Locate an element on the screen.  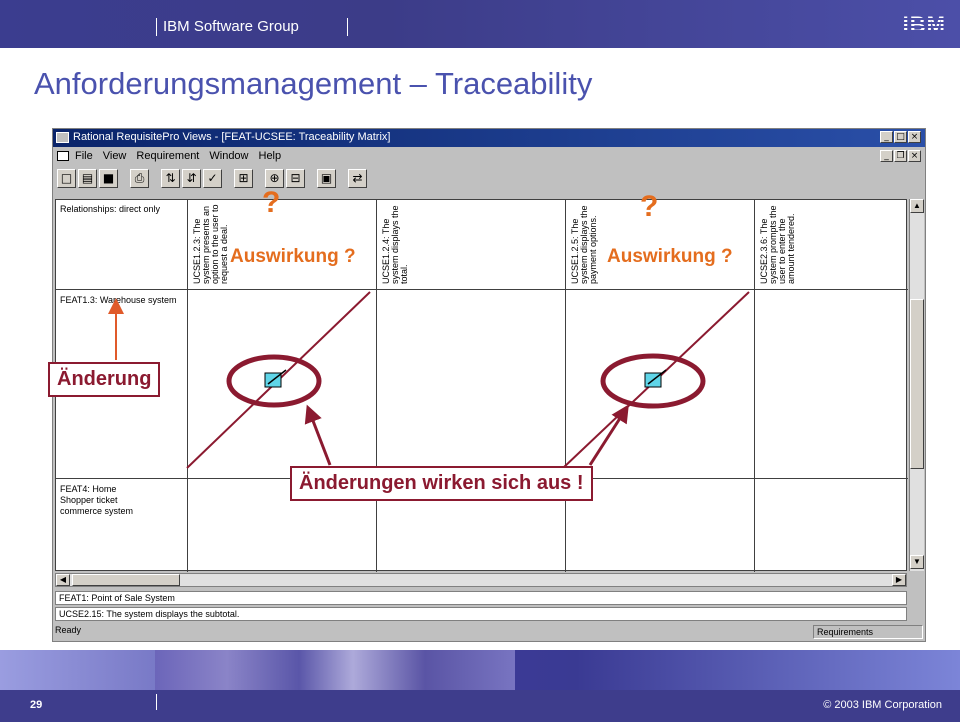
document-controls: _ ❐ × is located at coordinates (900, 156).